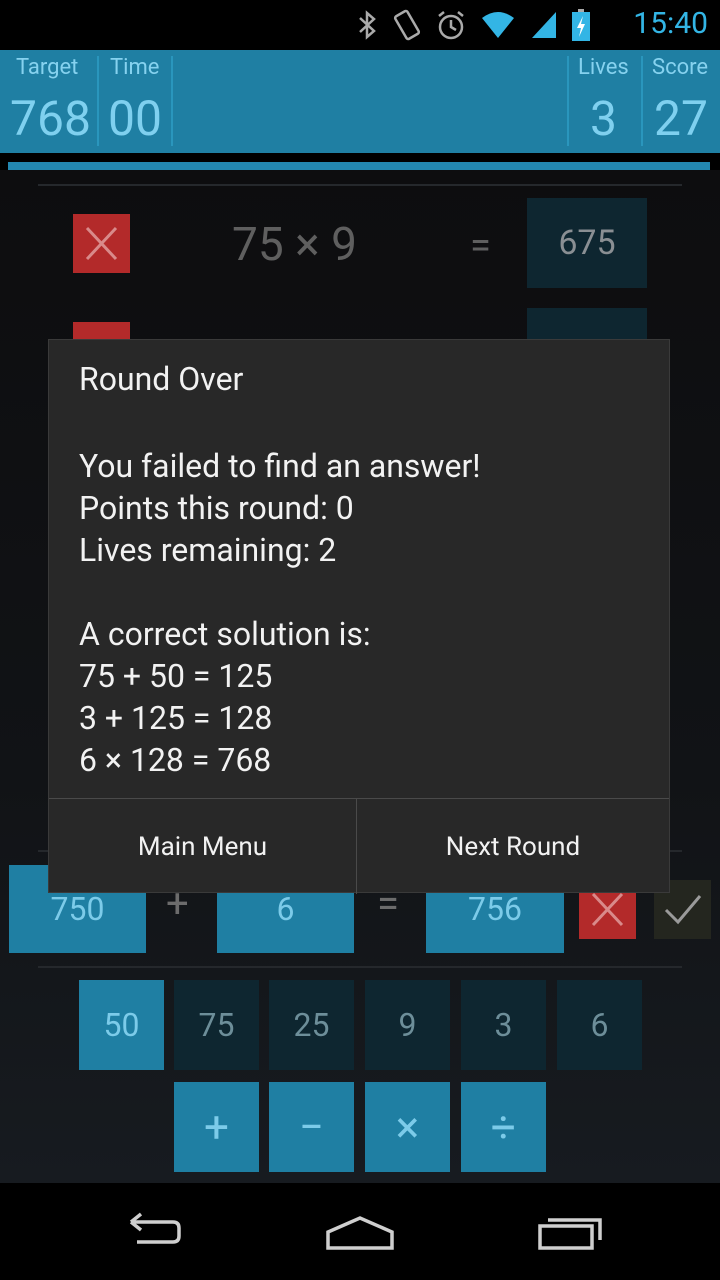 Image resolution: width=720 pixels, height=1280 pixels. Describe the element at coordinates (121, 1025) in the screenshot. I see `number-tile: 50` at that location.